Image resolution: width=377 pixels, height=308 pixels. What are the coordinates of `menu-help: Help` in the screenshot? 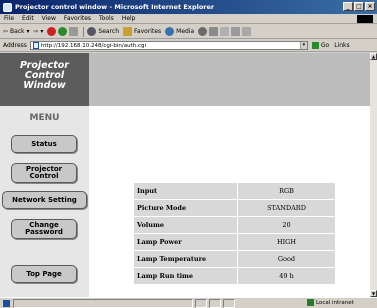 It's located at (129, 18).